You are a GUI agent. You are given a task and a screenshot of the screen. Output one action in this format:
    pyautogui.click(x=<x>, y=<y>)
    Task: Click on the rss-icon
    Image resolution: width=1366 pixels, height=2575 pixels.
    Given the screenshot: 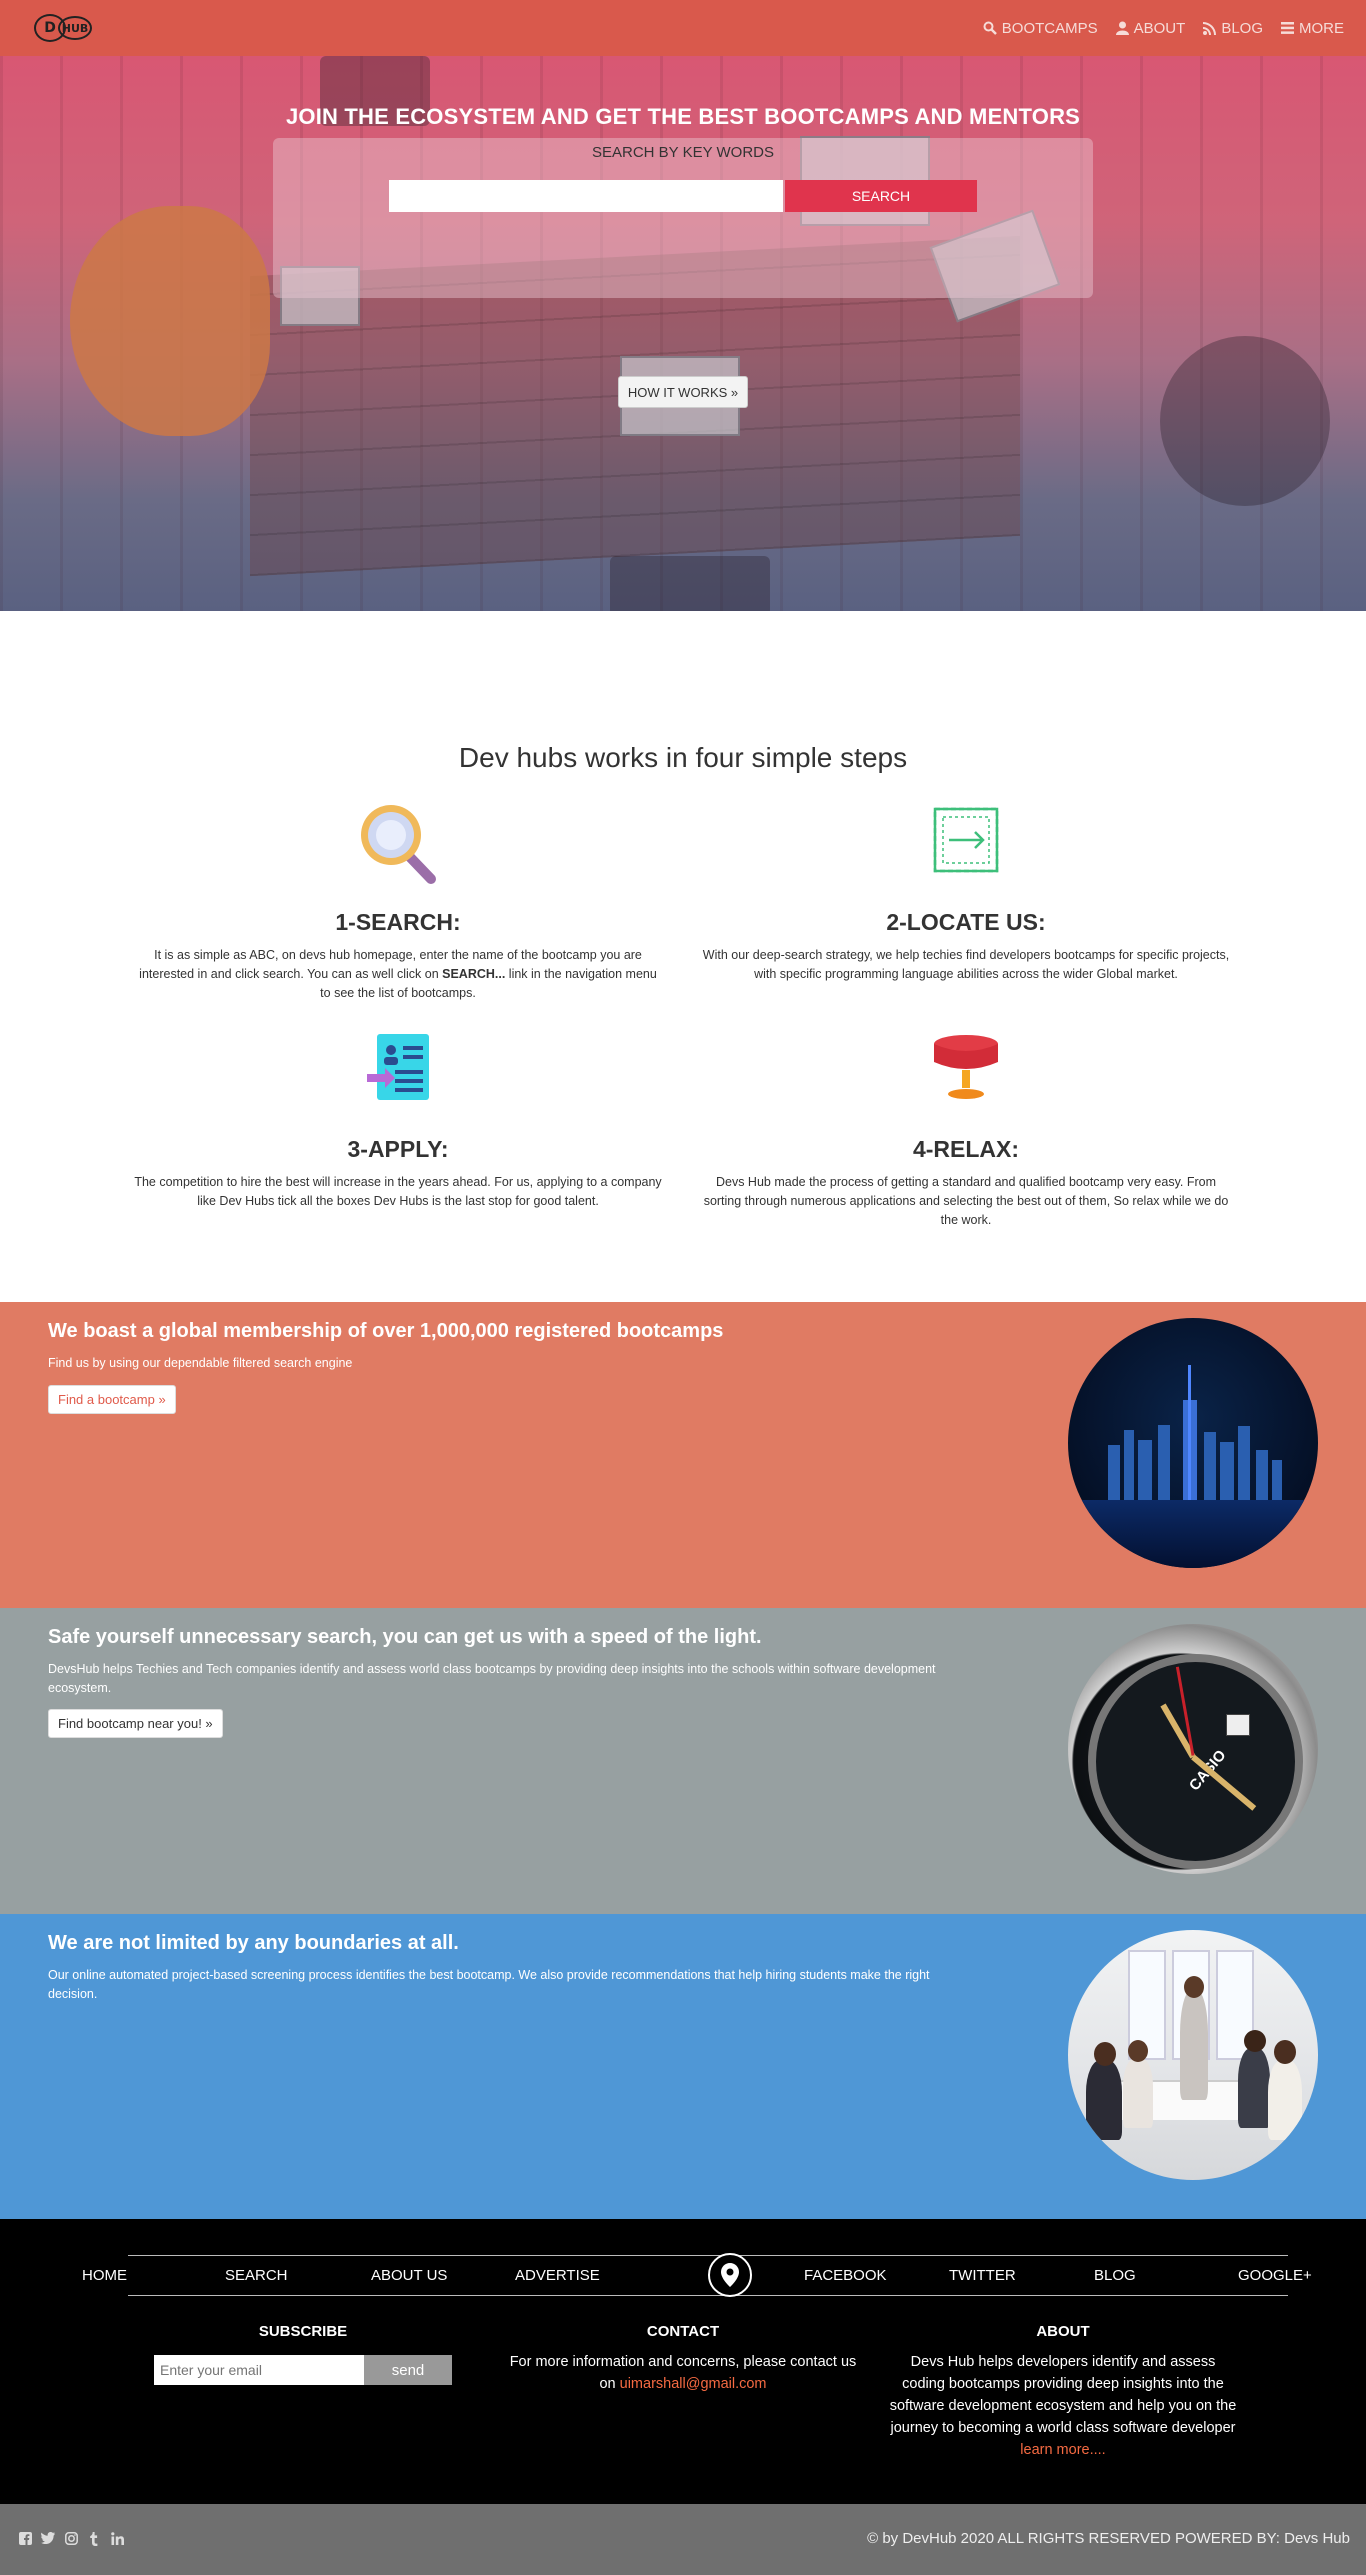 What is the action you would take?
    pyautogui.click(x=1210, y=28)
    